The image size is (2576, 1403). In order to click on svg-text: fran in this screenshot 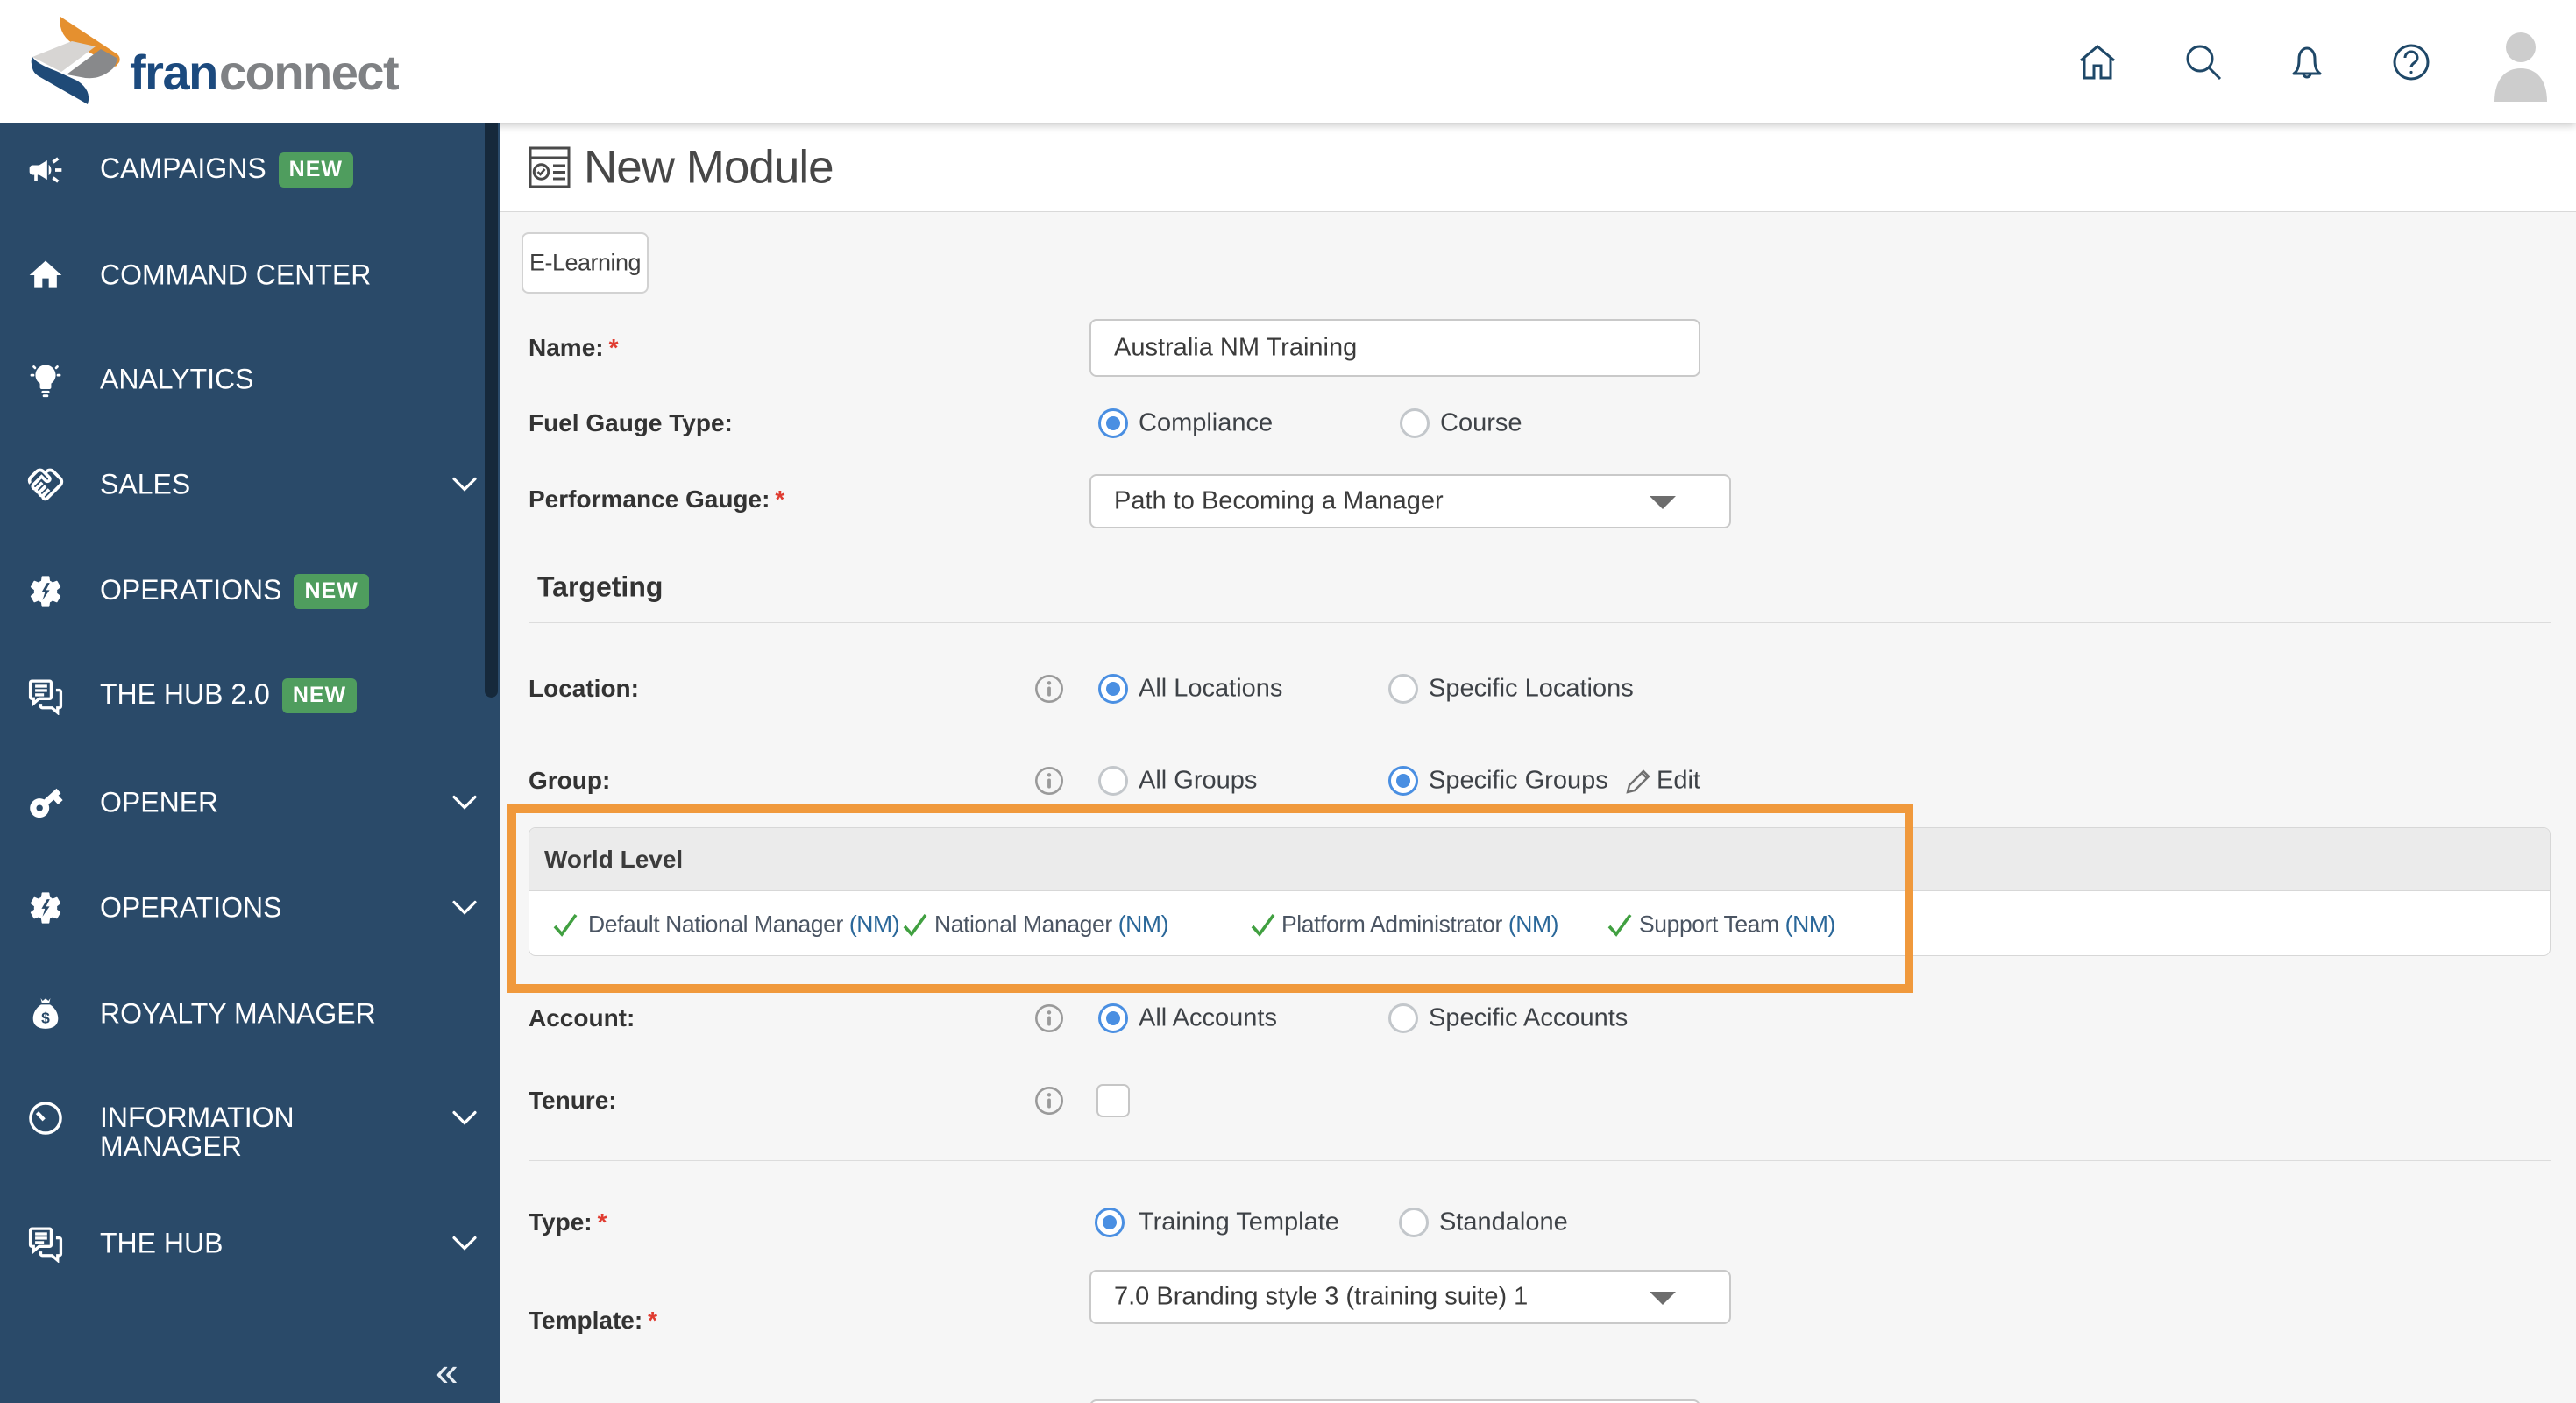, I will do `click(173, 72)`.